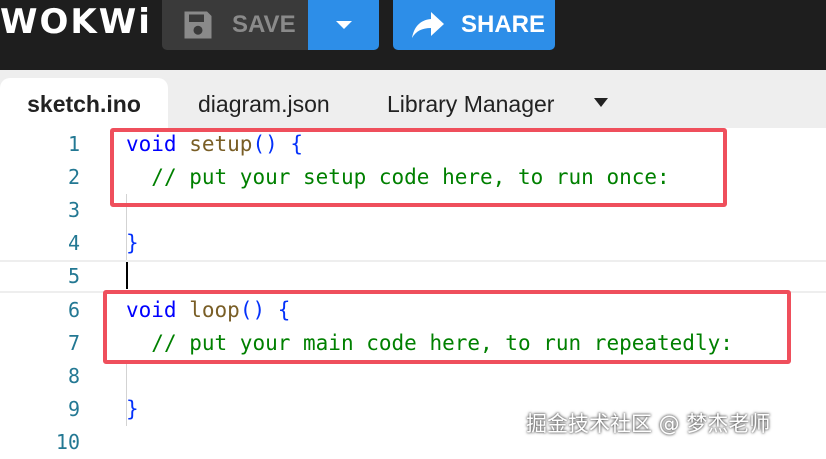  I want to click on line-number: 3, so click(73, 210).